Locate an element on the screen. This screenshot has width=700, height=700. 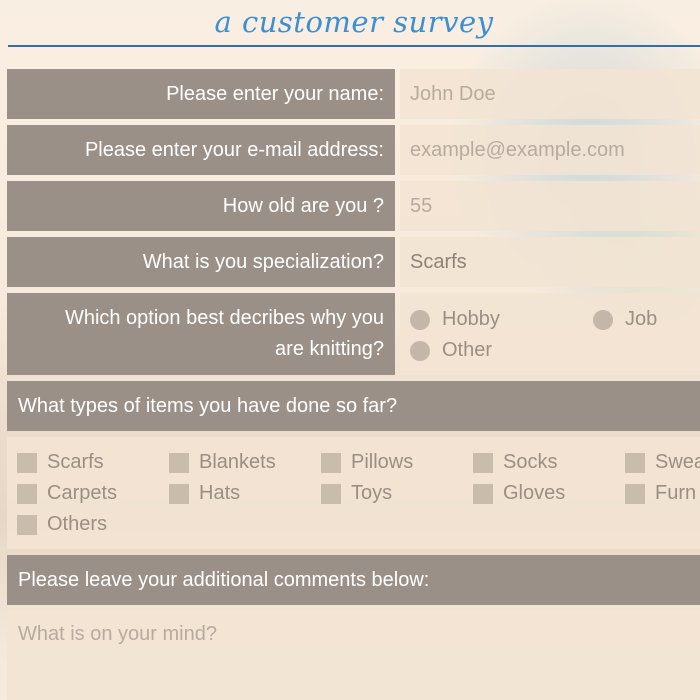
name-field-cell is located at coordinates (550, 94).